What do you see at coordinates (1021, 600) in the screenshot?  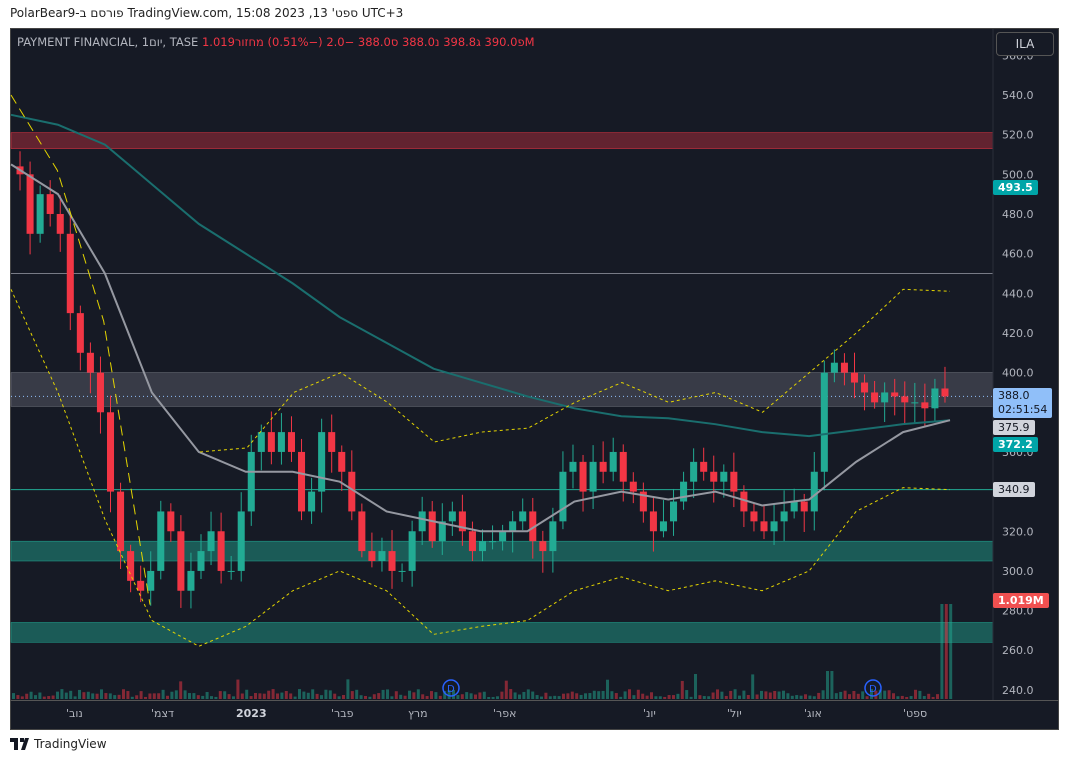 I see `volume-tag: 1.019M` at bounding box center [1021, 600].